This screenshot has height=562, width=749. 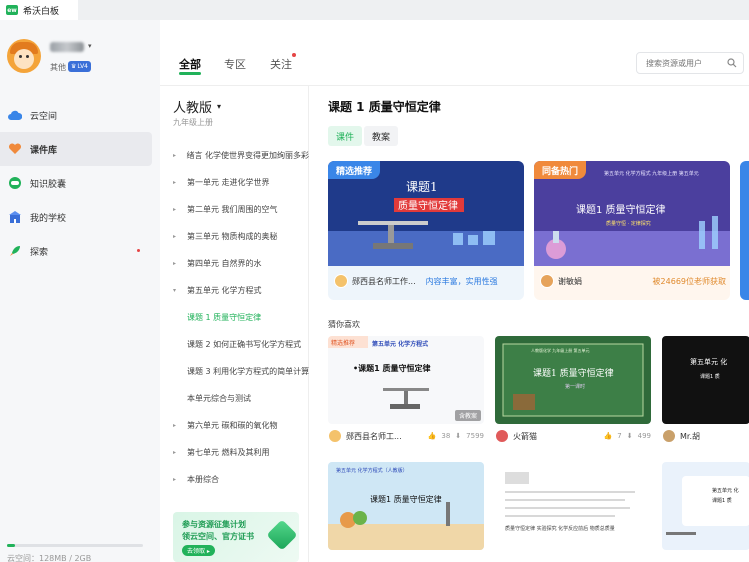 I want to click on resource-card: 第五单元 化 课题1 质 Mr.胡, so click(x=705, y=393).